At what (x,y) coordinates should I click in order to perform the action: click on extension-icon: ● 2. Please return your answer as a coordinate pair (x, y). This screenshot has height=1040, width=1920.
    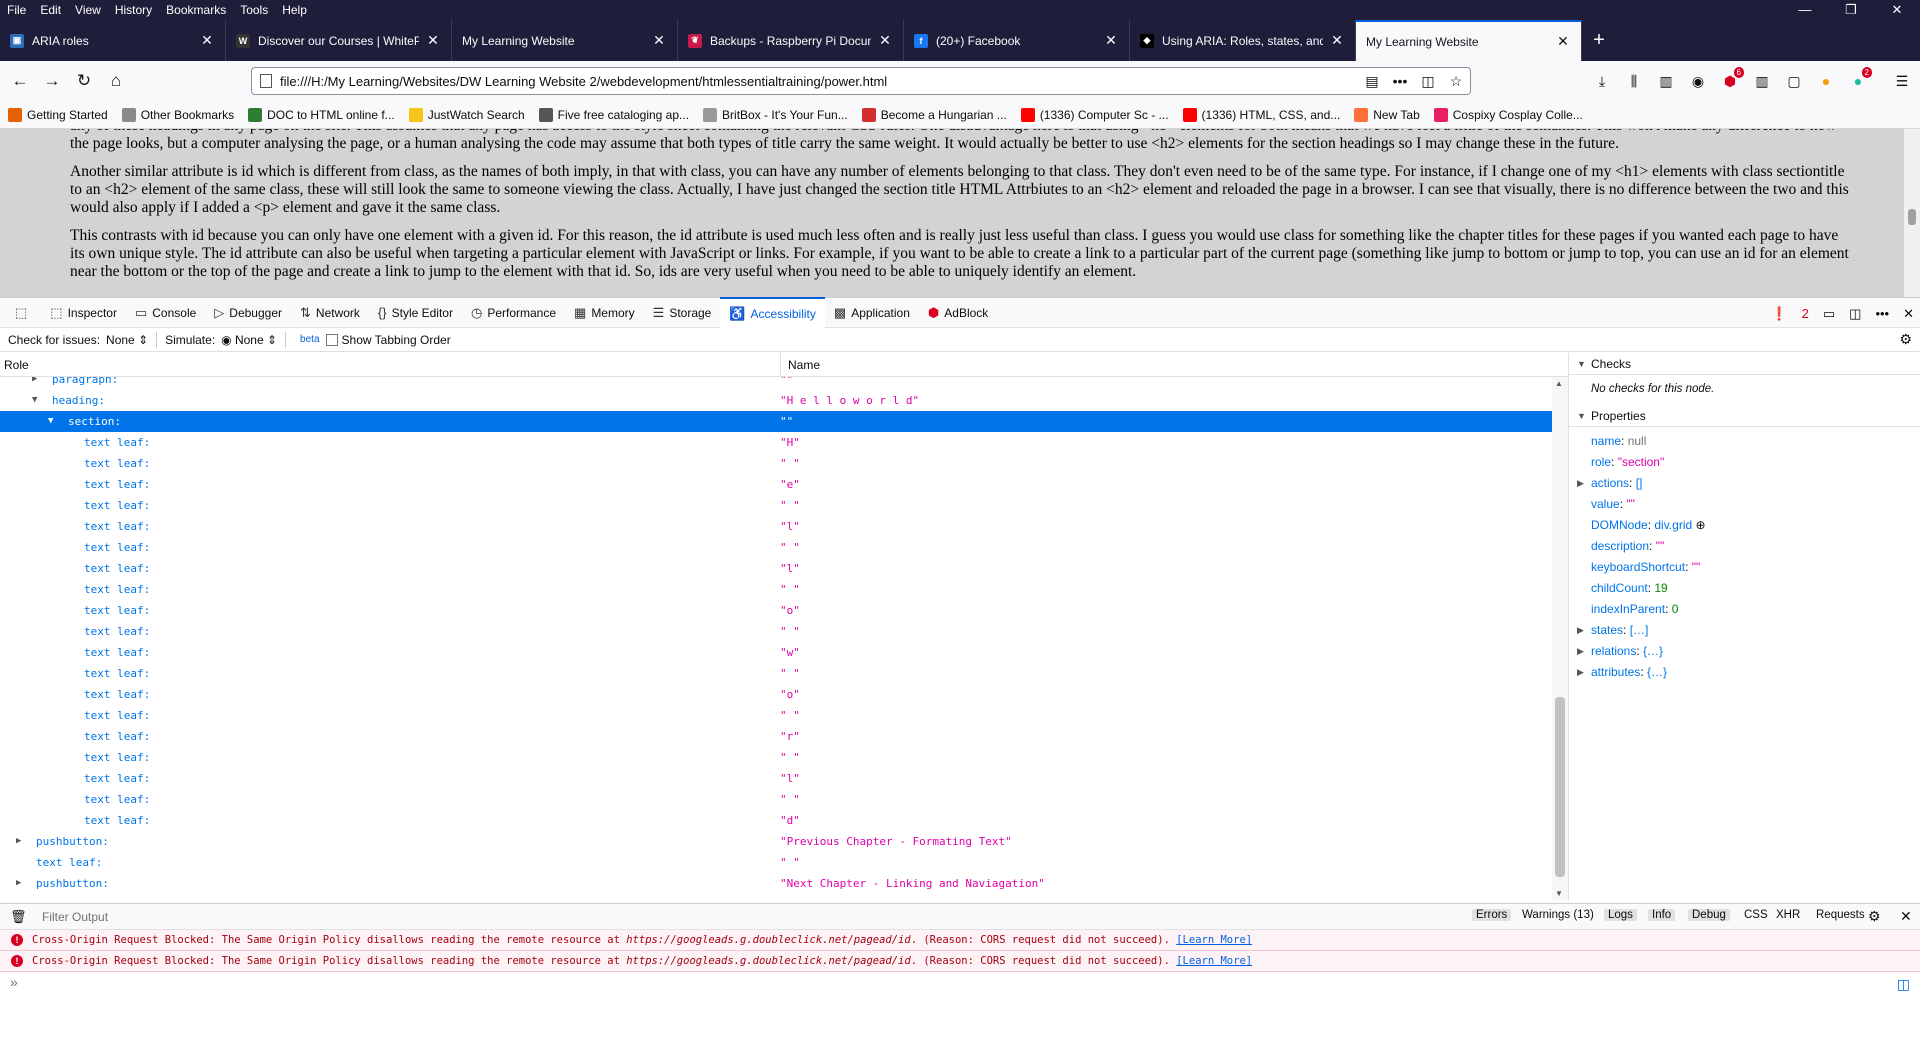
    Looking at the image, I should click on (1858, 81).